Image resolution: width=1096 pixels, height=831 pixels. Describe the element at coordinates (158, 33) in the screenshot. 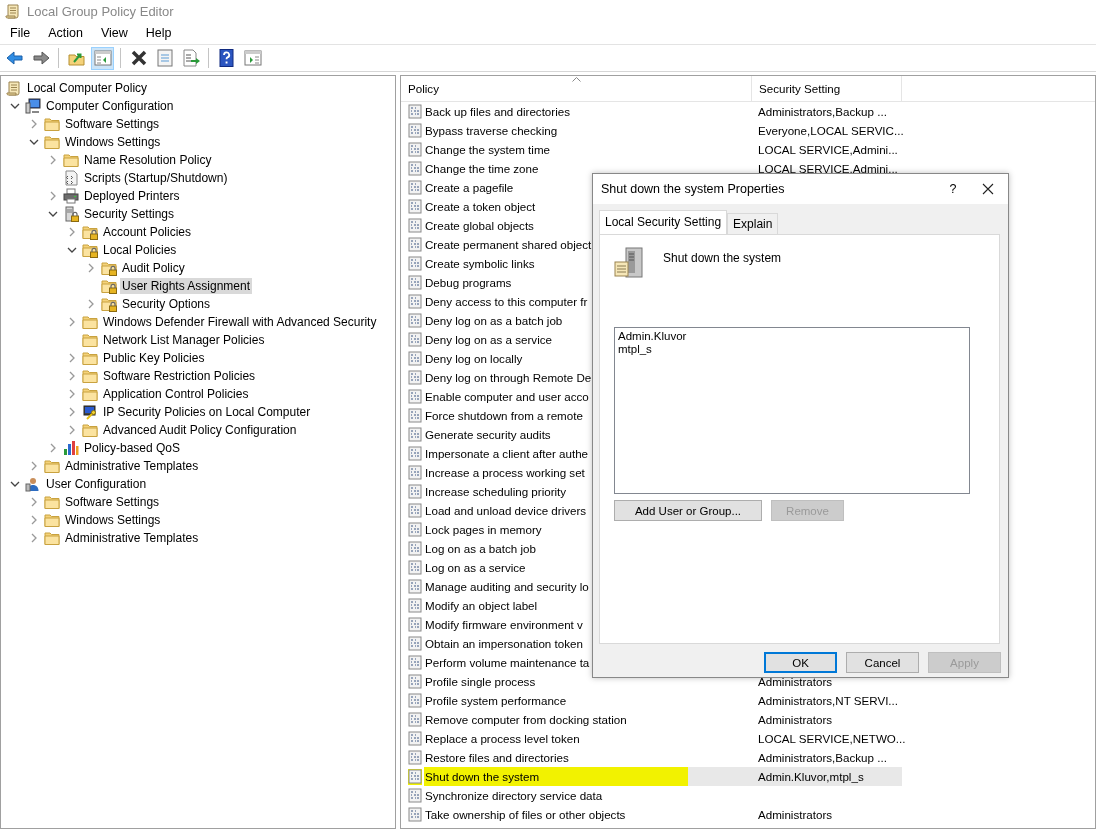

I see `menu-item: Help` at that location.